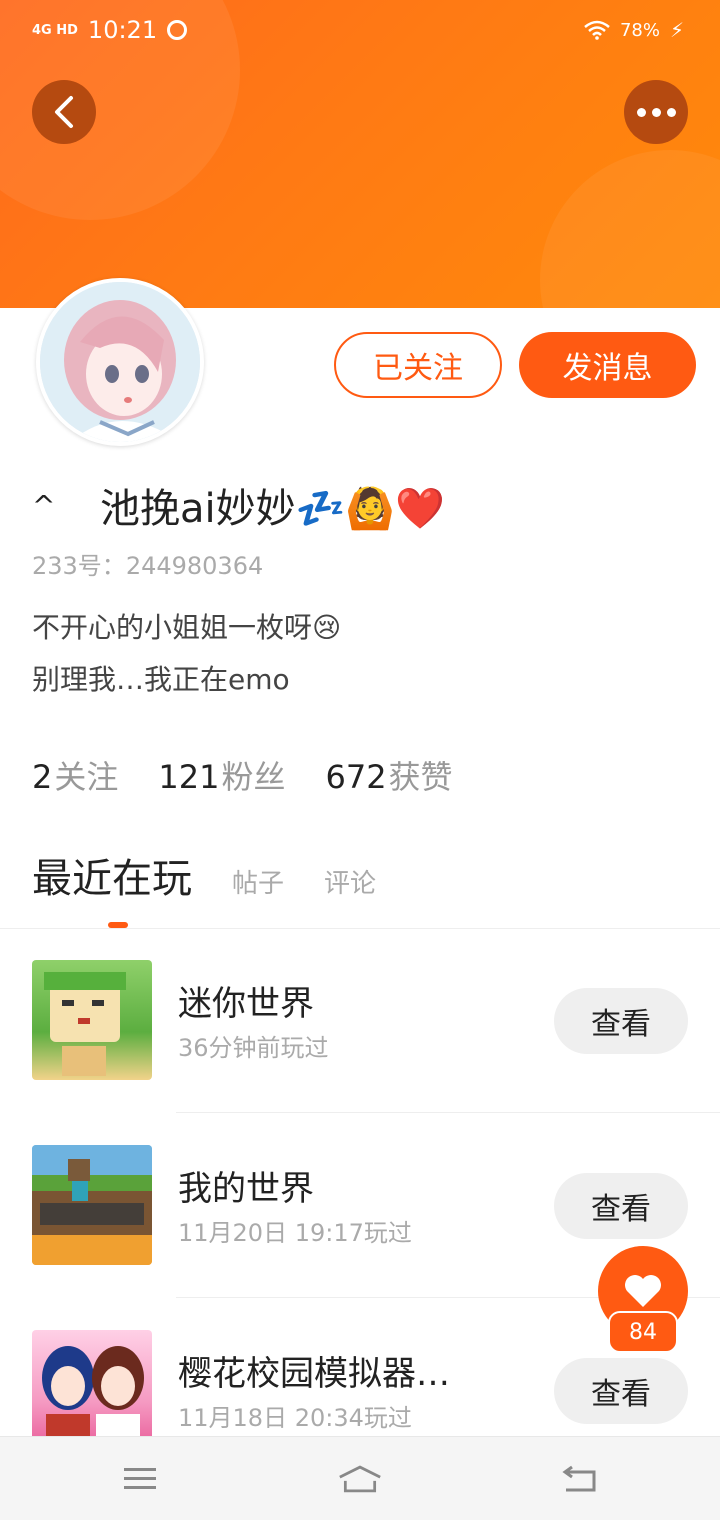  I want to click on status-bar: 4G HD 10:21 78% ⚡, so click(360, 32).